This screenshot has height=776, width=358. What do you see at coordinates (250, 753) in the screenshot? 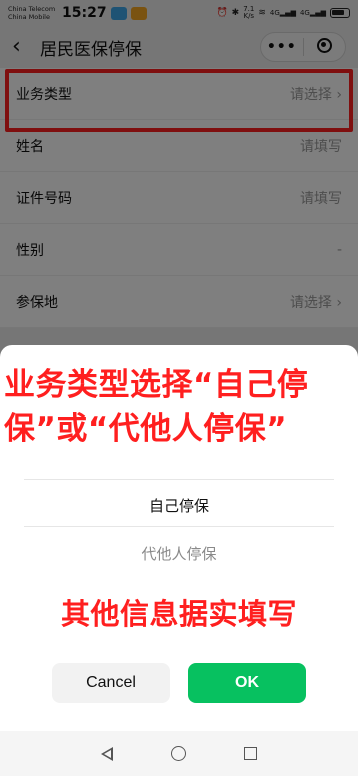
I see `system-recents-icon` at bounding box center [250, 753].